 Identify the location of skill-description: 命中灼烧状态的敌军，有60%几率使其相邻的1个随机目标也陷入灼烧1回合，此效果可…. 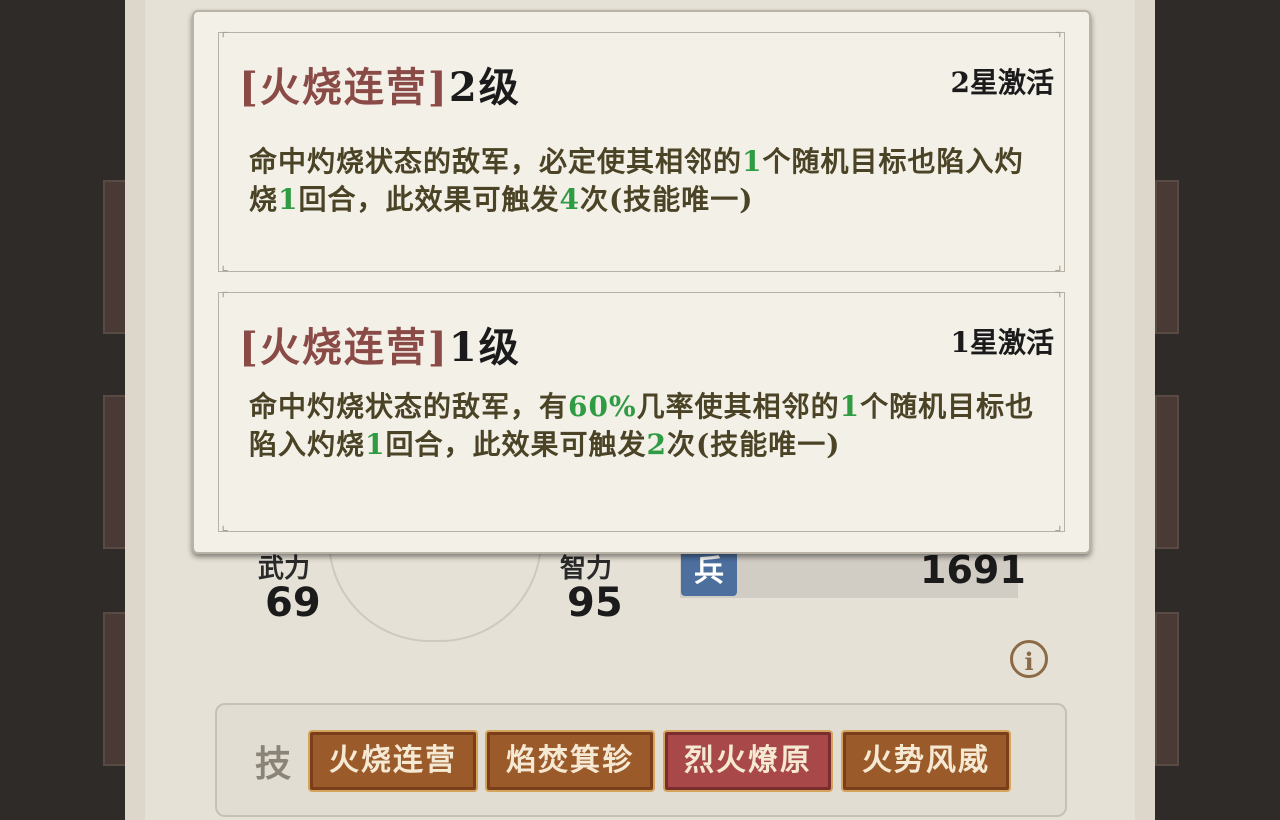
(644, 426).